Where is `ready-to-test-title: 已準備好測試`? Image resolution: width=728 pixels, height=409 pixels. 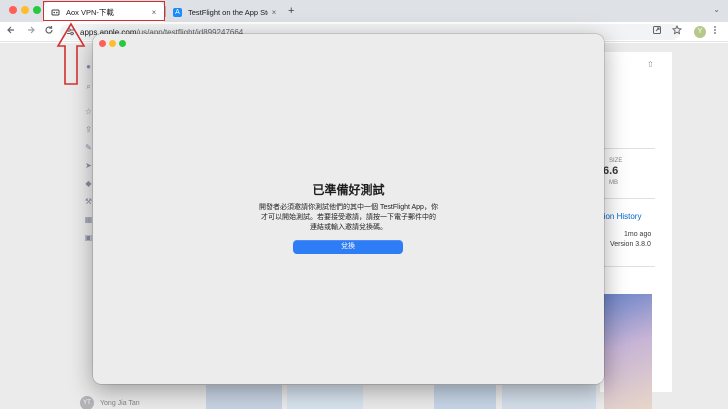
ready-to-test-title: 已準備好測試 is located at coordinates (348, 190).